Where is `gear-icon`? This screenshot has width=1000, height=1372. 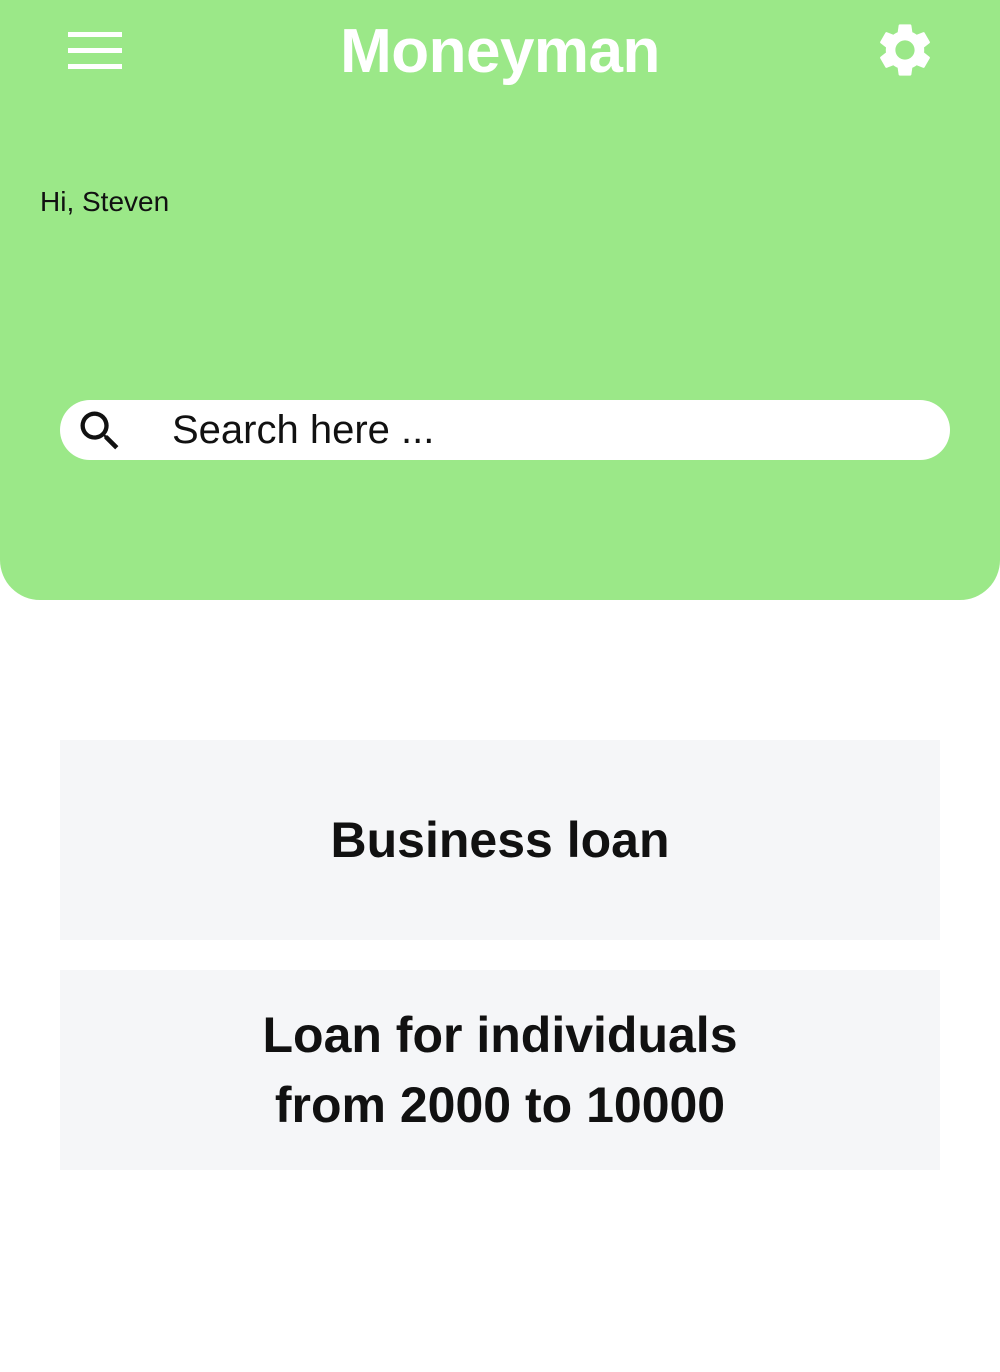 gear-icon is located at coordinates (905, 50).